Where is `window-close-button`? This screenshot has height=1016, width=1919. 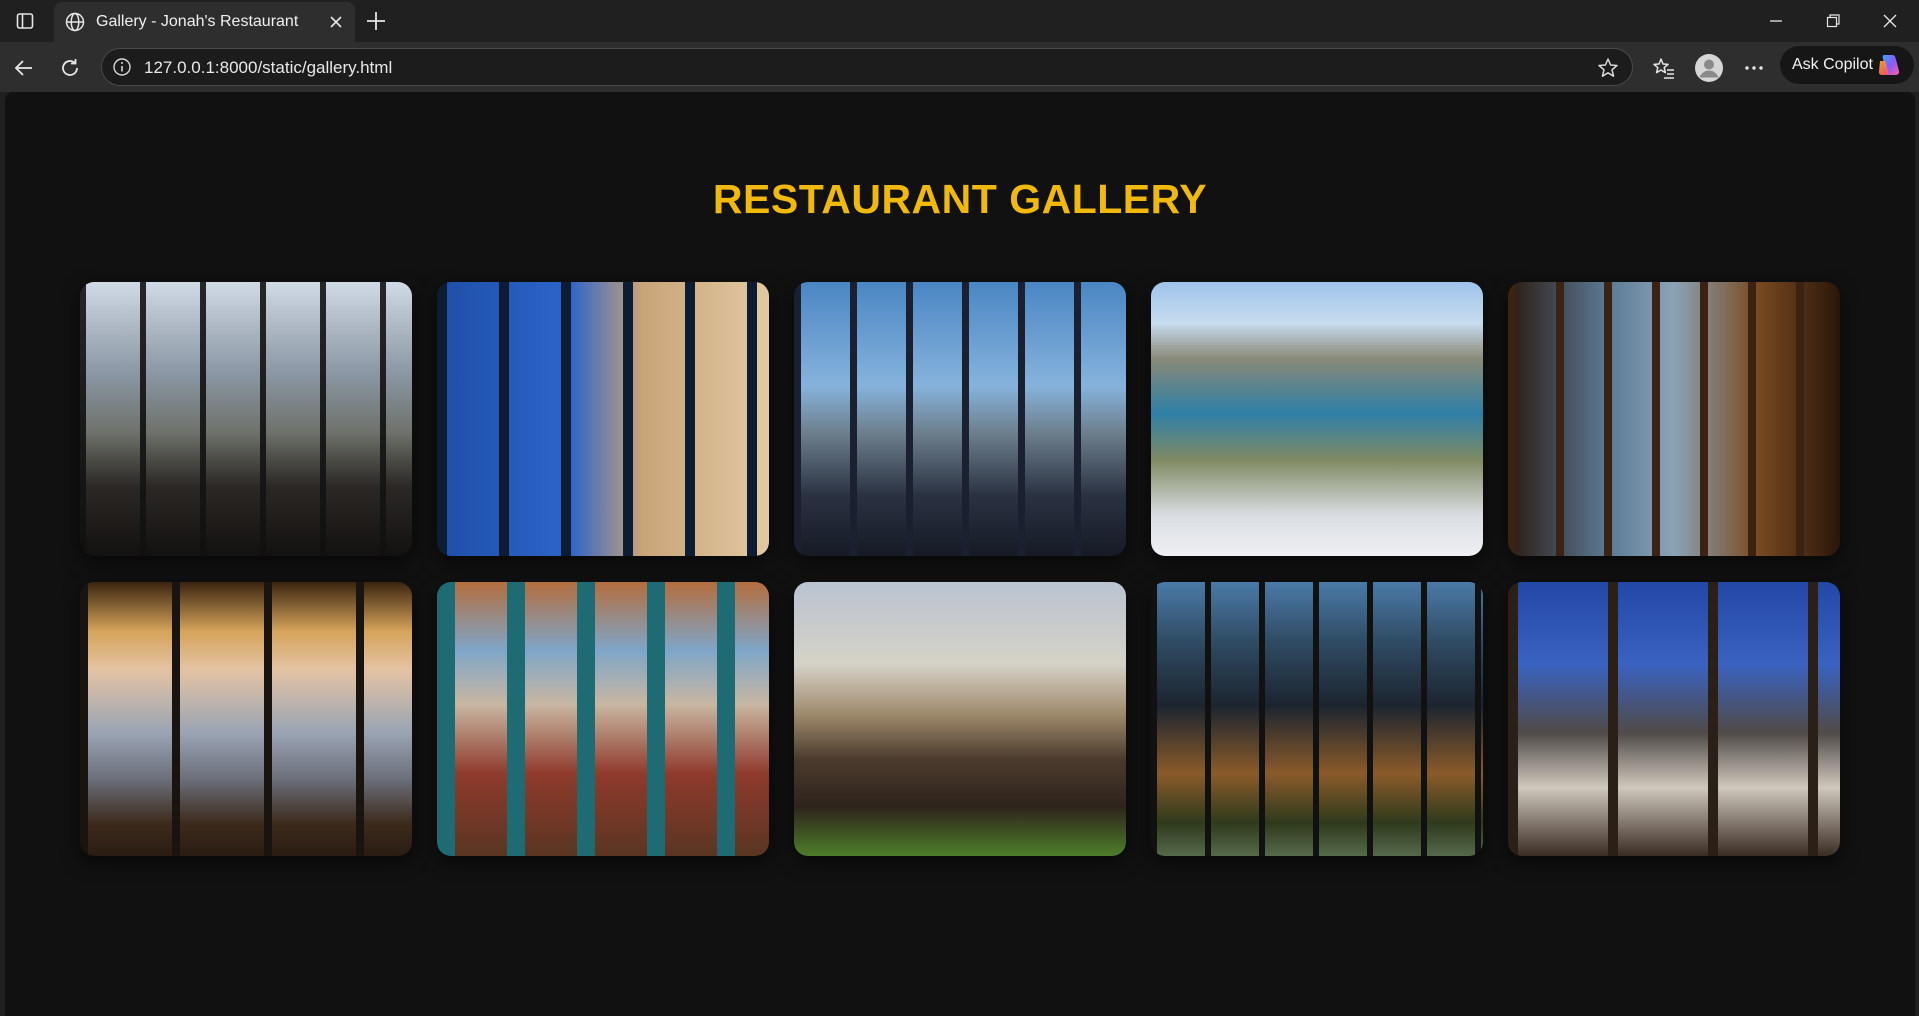
window-close-button is located at coordinates (1890, 21).